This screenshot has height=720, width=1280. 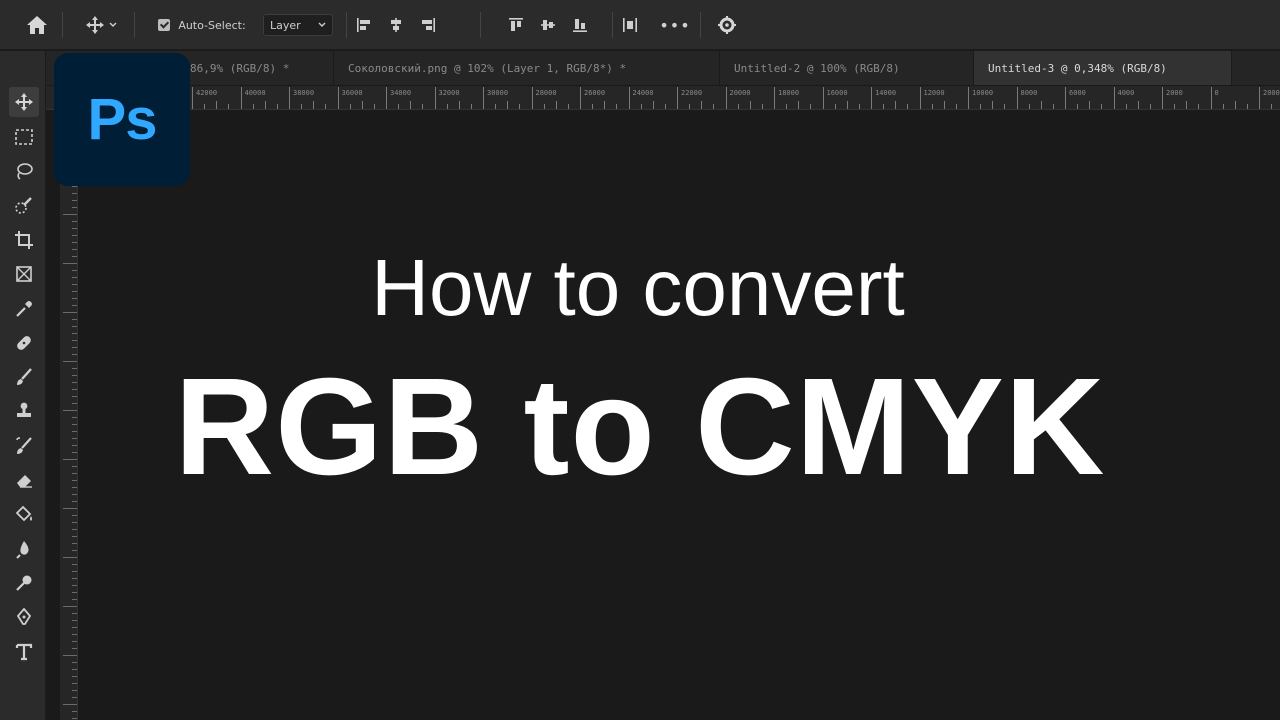 I want to click on ruler-label: 8000, so click(x=1029, y=93).